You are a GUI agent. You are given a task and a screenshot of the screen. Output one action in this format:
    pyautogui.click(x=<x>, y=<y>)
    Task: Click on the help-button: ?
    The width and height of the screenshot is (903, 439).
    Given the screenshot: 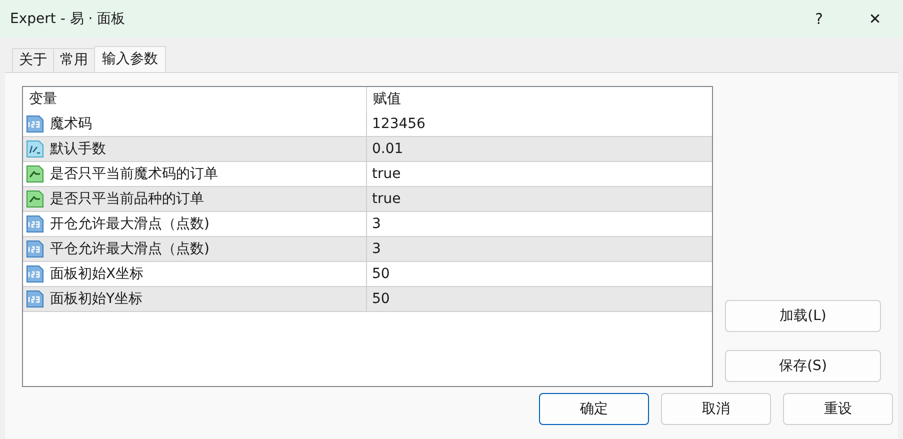 What is the action you would take?
    pyautogui.click(x=819, y=19)
    